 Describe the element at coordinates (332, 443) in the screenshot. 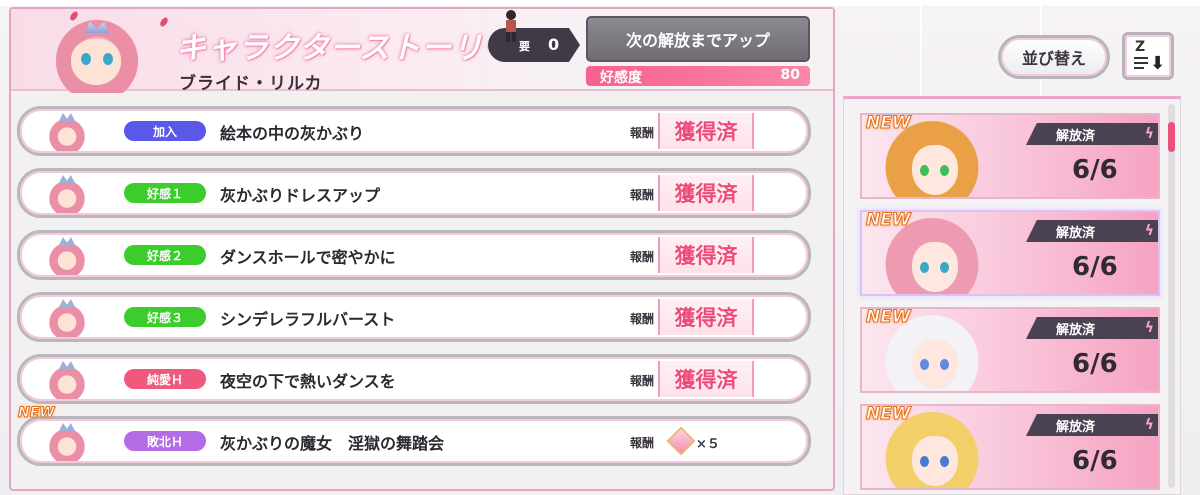

I see `story-title: 灰かぶりの魔女 淫獄の舞踏会` at that location.